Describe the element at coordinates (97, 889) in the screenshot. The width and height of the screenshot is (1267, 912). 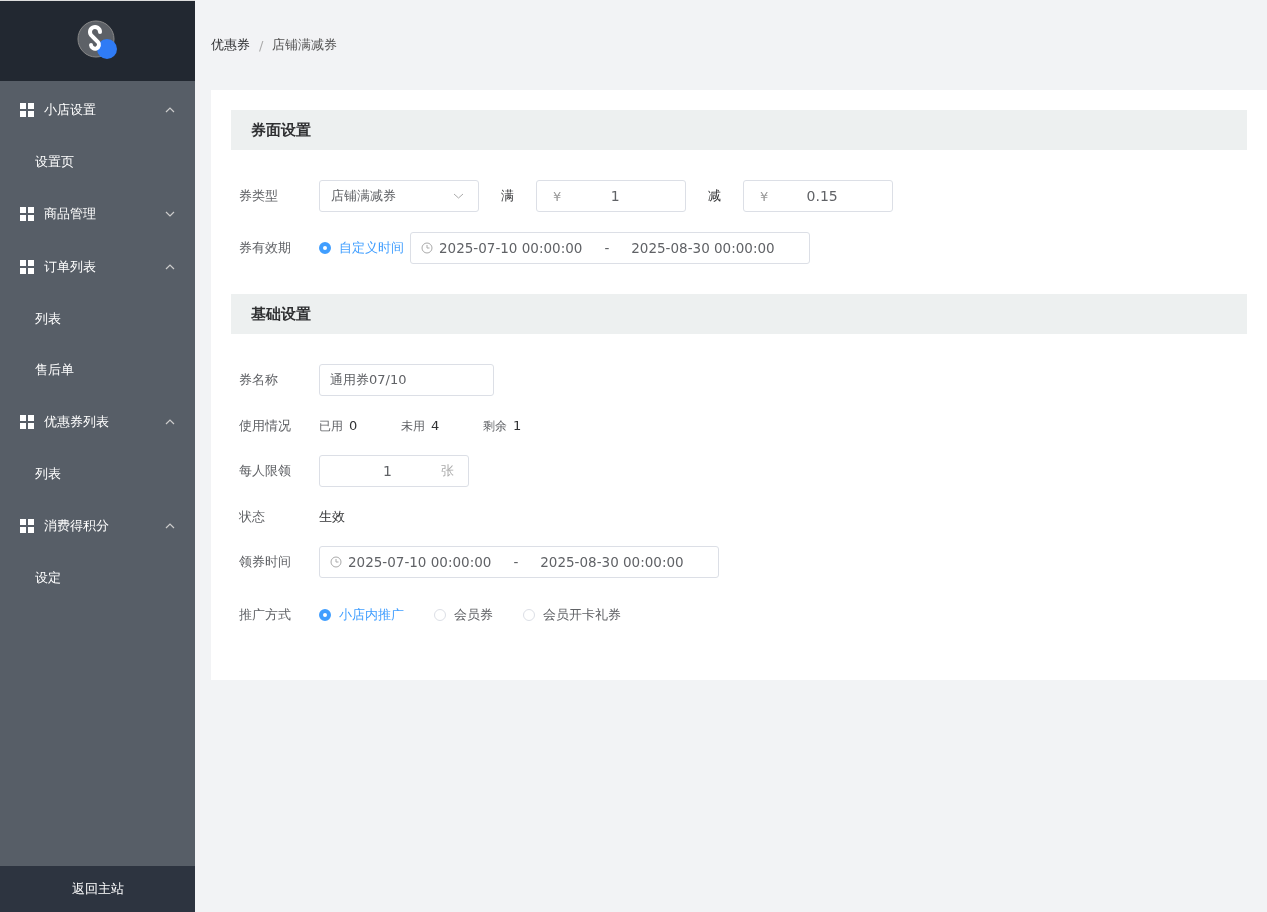
I see `back-to-main-link: 返回主站` at that location.